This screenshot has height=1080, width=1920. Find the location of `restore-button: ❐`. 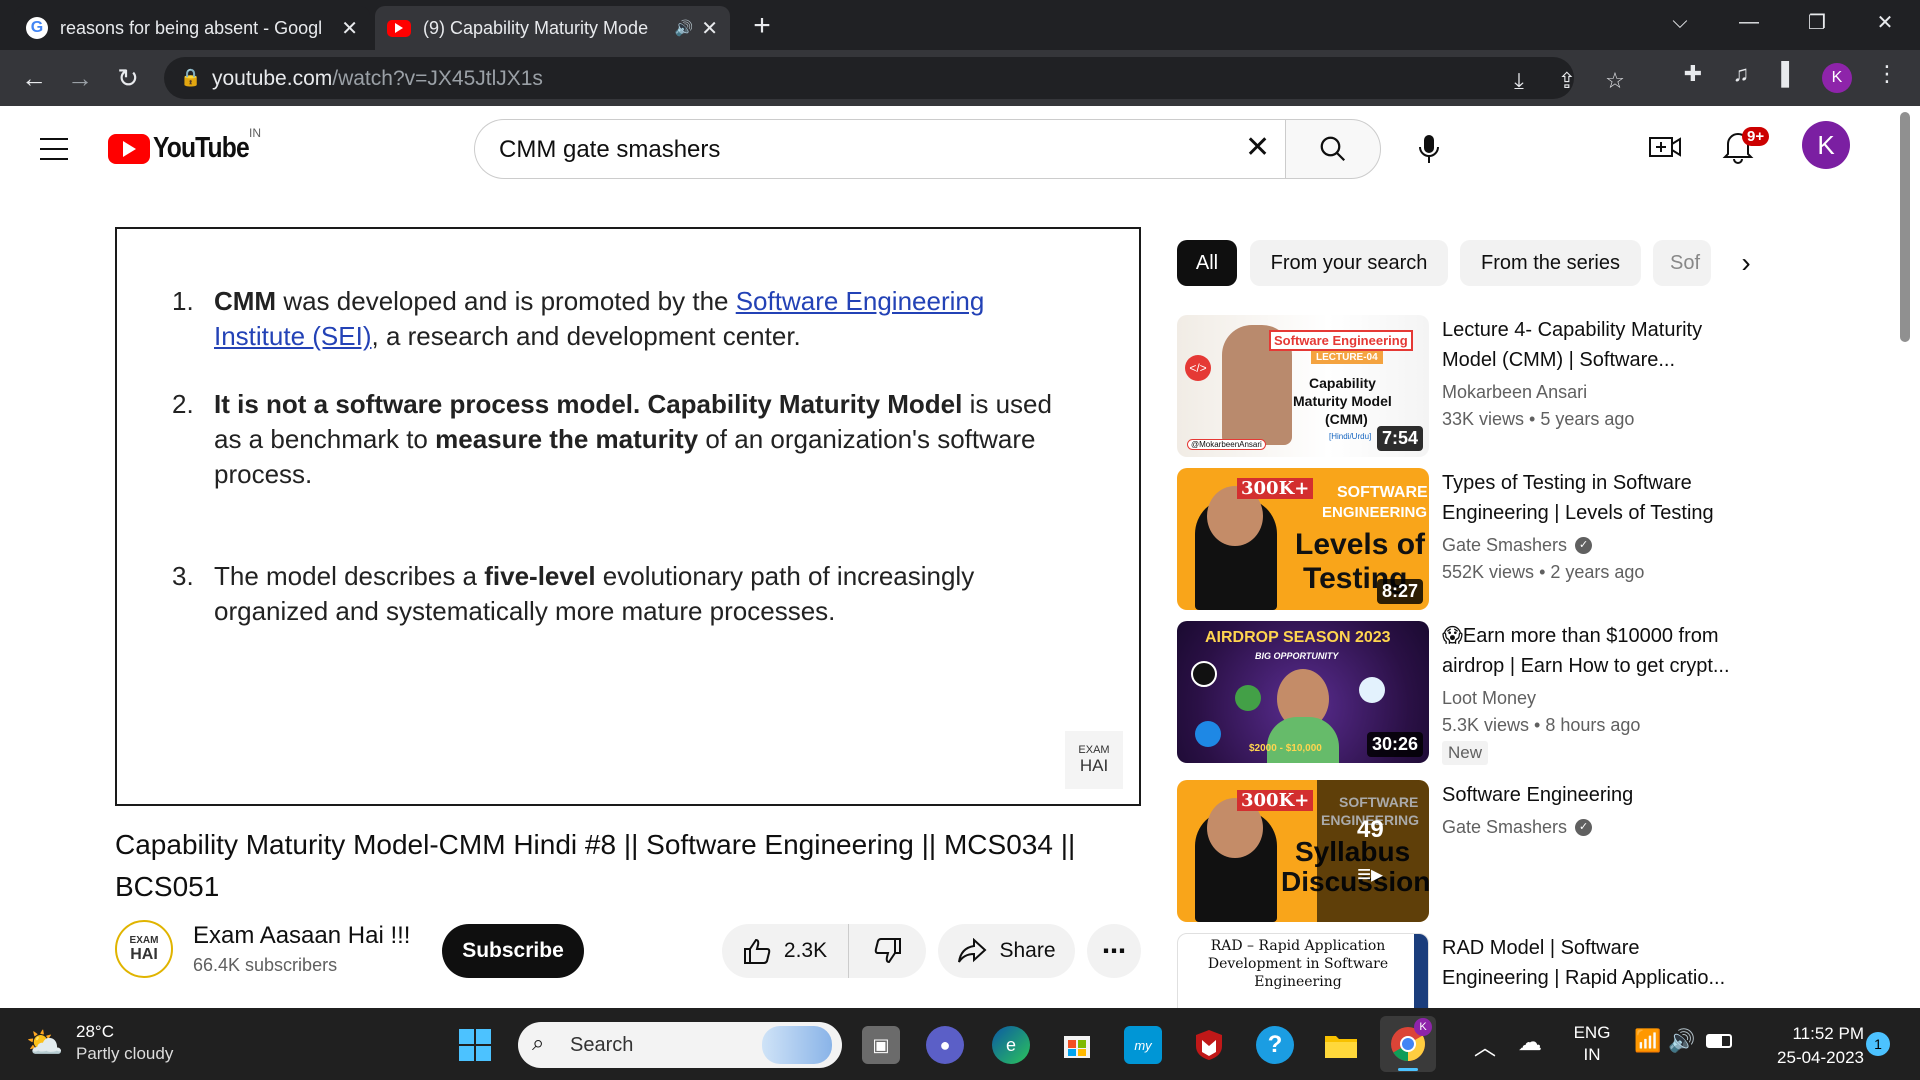

restore-button: ❐ is located at coordinates (1817, 22).